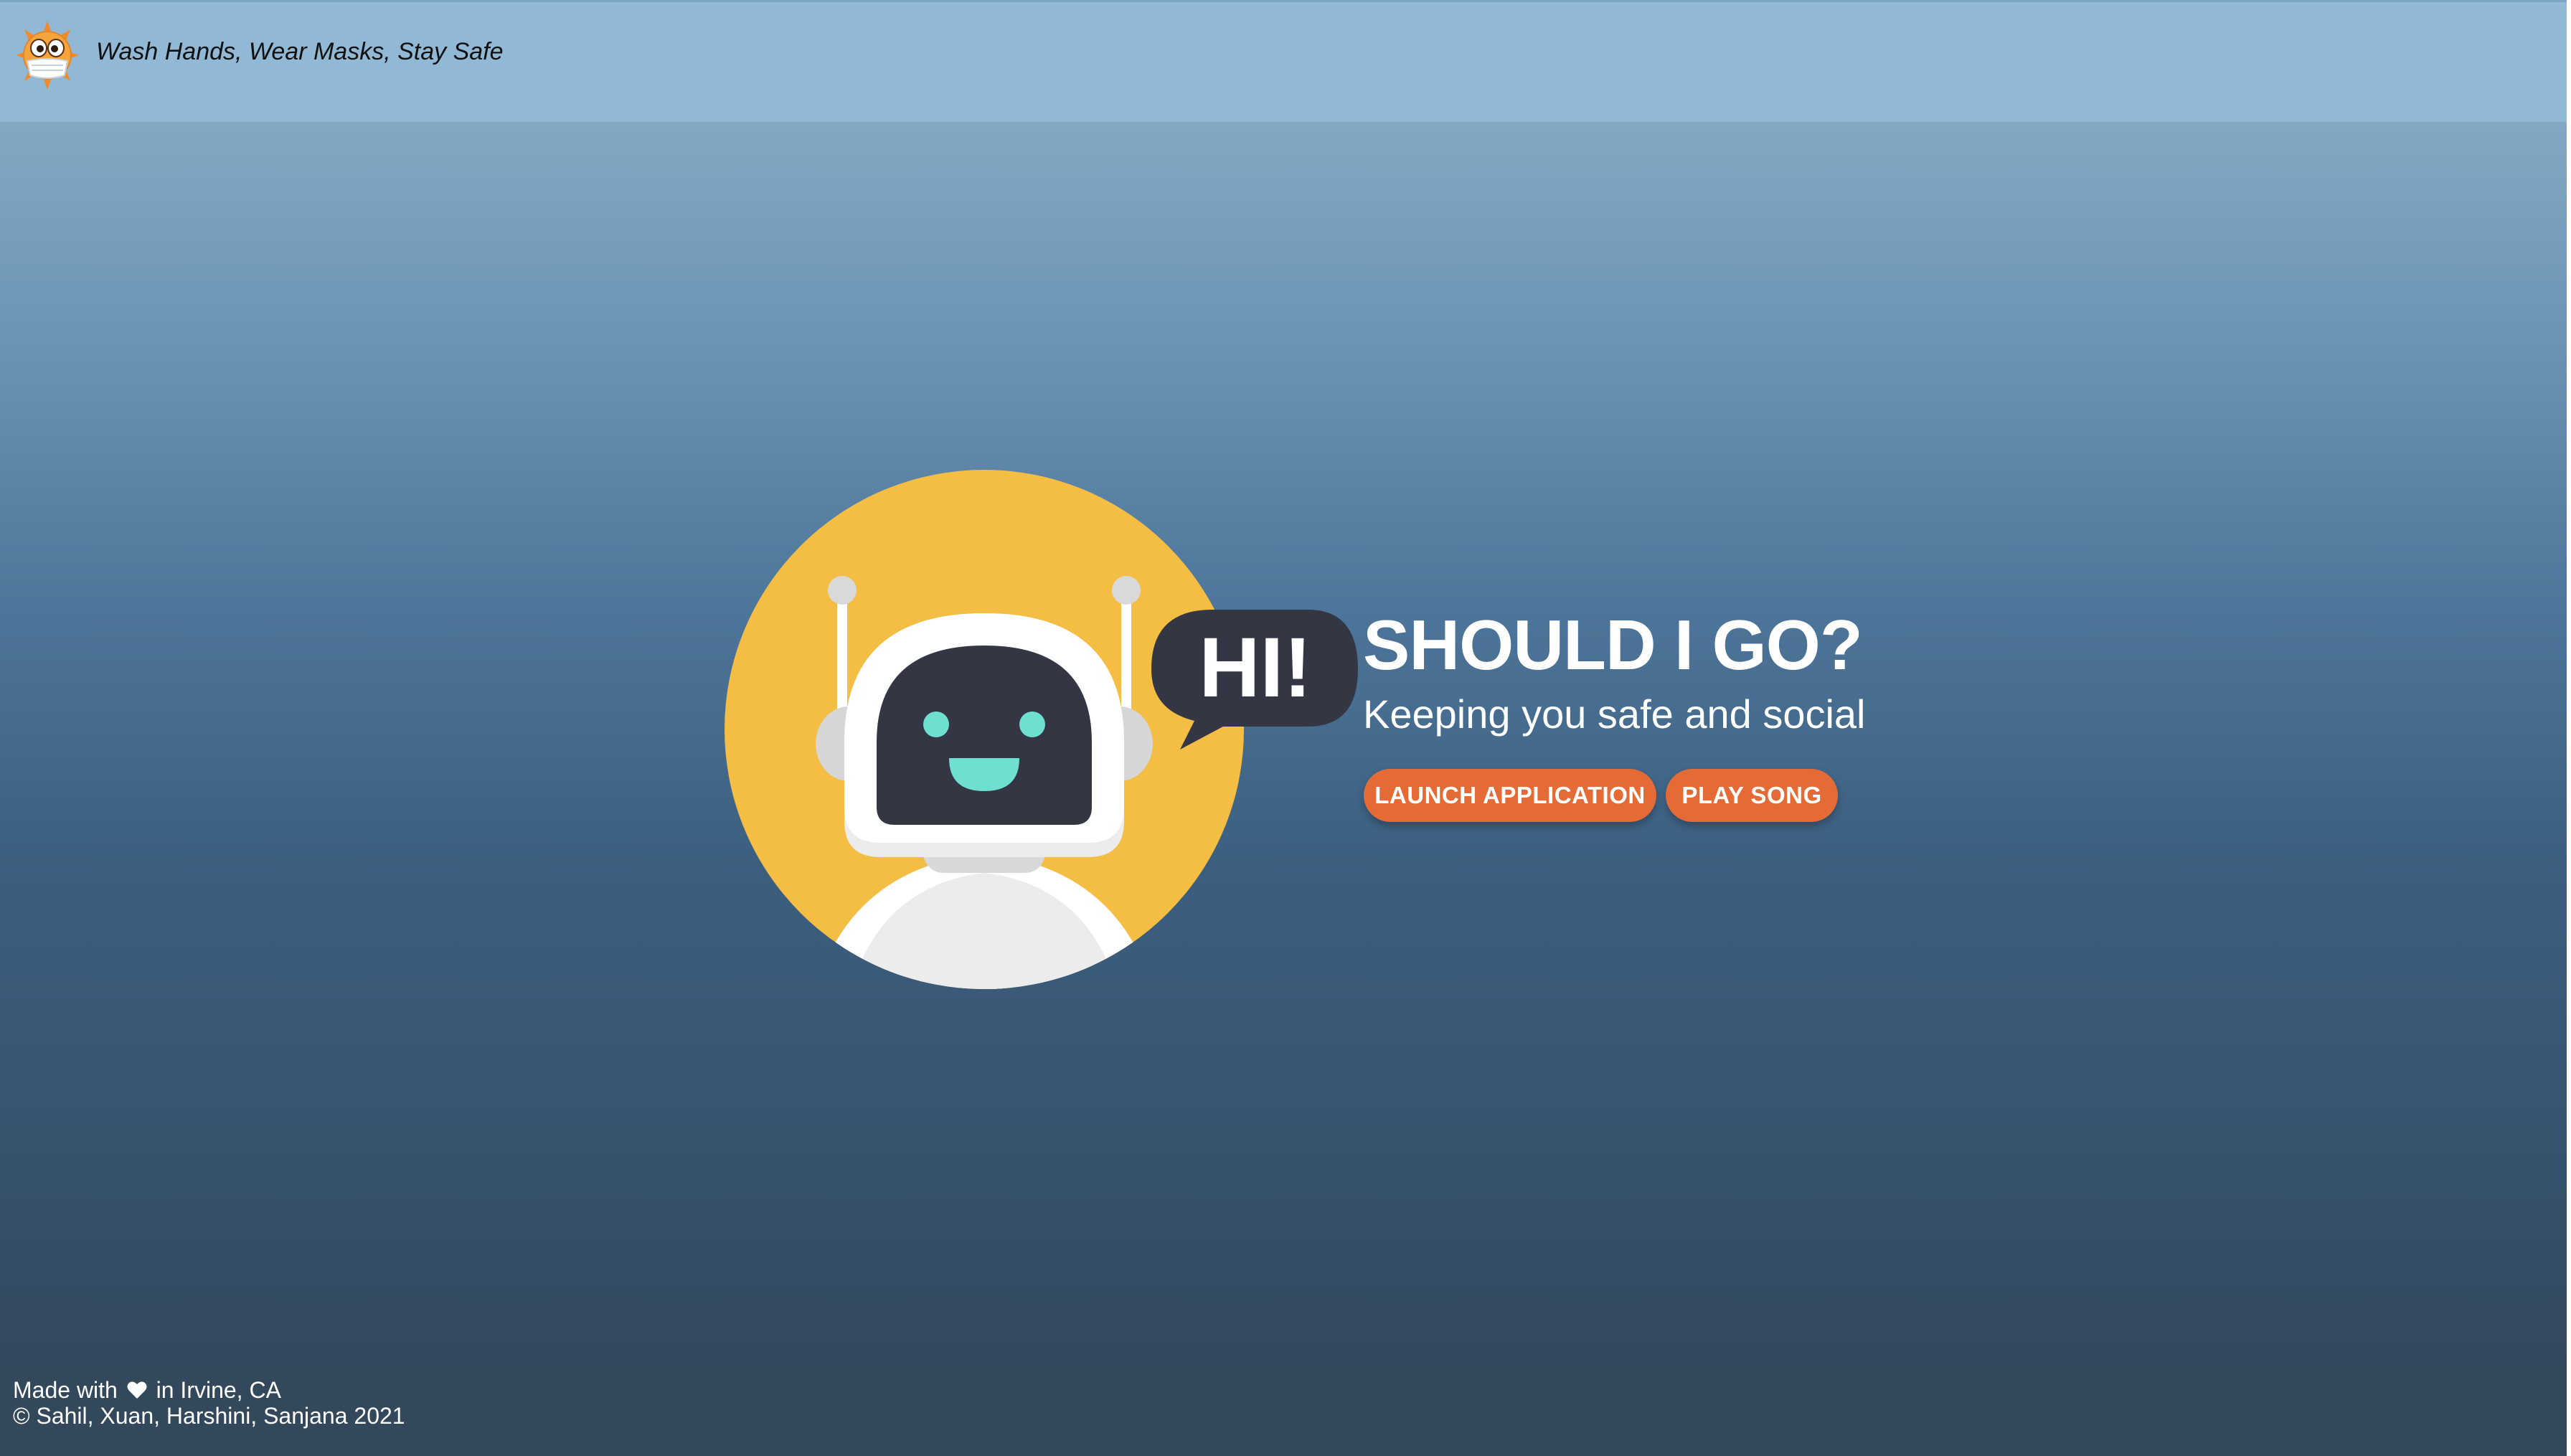 The height and width of the screenshot is (1456, 2571). What do you see at coordinates (2569, 728) in the screenshot?
I see `window-right-edge` at bounding box center [2569, 728].